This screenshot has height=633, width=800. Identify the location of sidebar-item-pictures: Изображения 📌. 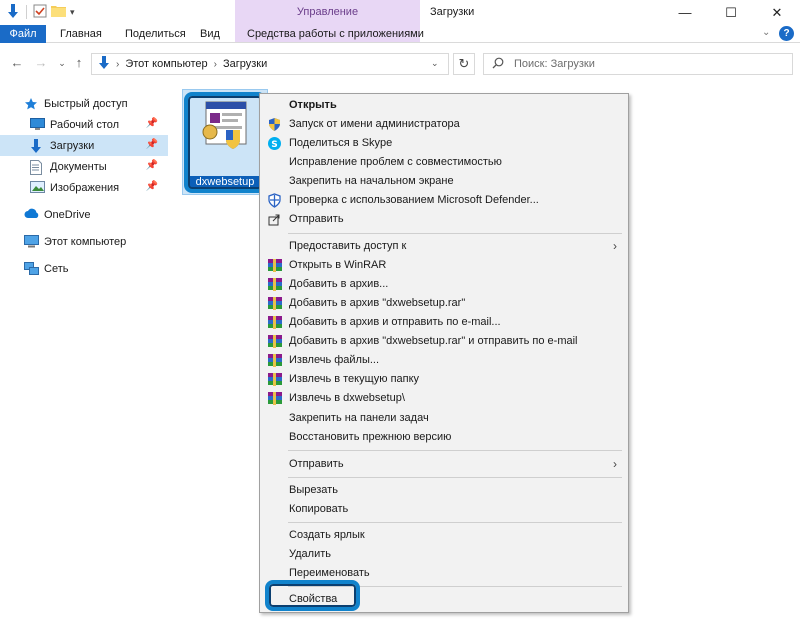
(84, 187).